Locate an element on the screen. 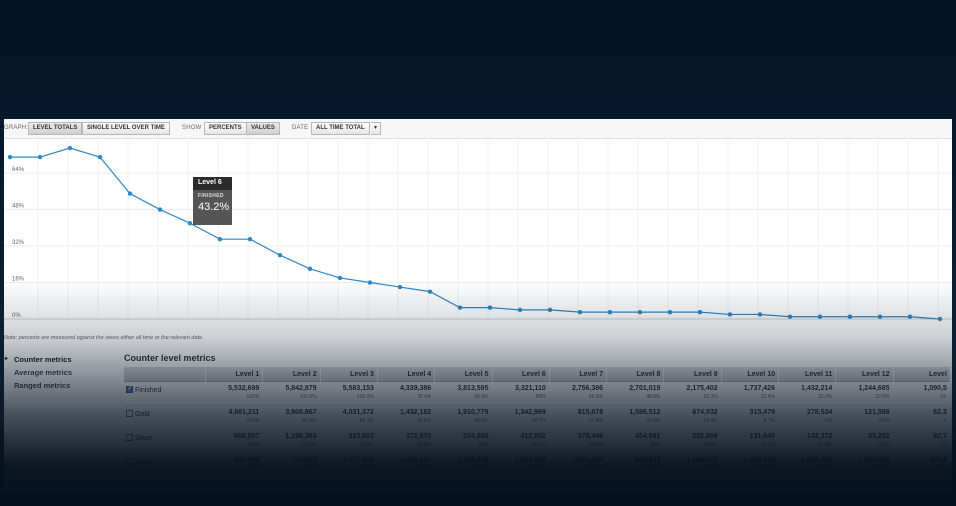 The image size is (956, 506). cell-value: 1,737,426 is located at coordinates (759, 388).